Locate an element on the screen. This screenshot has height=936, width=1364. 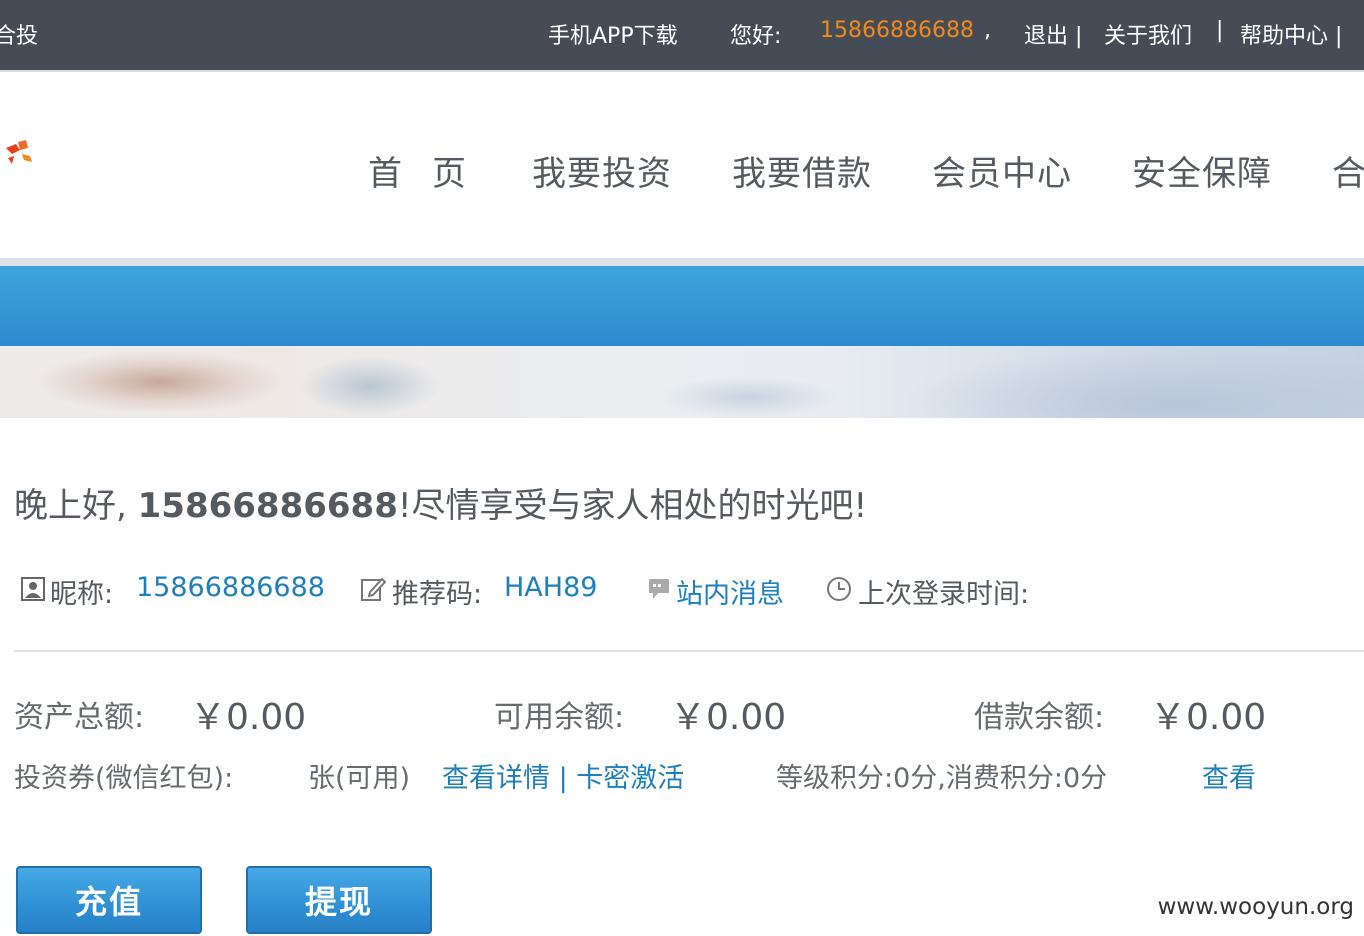
total-assets-value: ￥0.00 is located at coordinates (248, 717).